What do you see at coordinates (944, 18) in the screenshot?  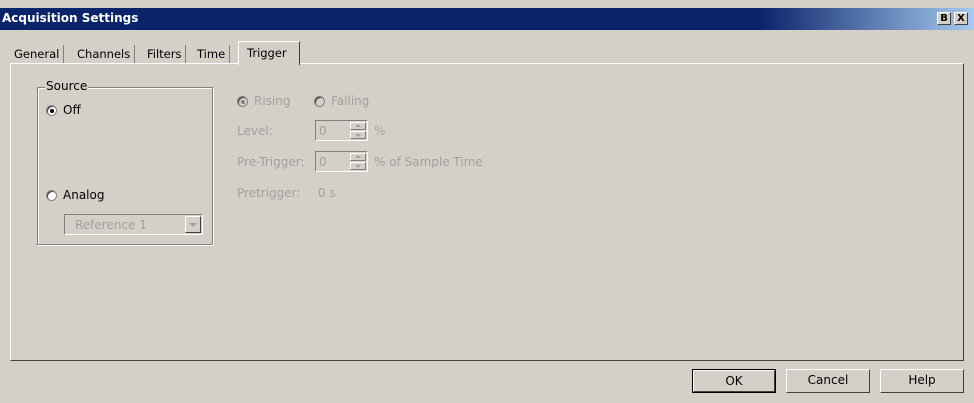 I see `restore-button: B` at bounding box center [944, 18].